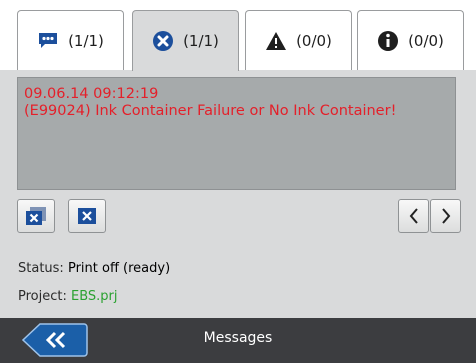 This screenshot has height=363, width=476. I want to click on error-x-circle-icon, so click(163, 41).